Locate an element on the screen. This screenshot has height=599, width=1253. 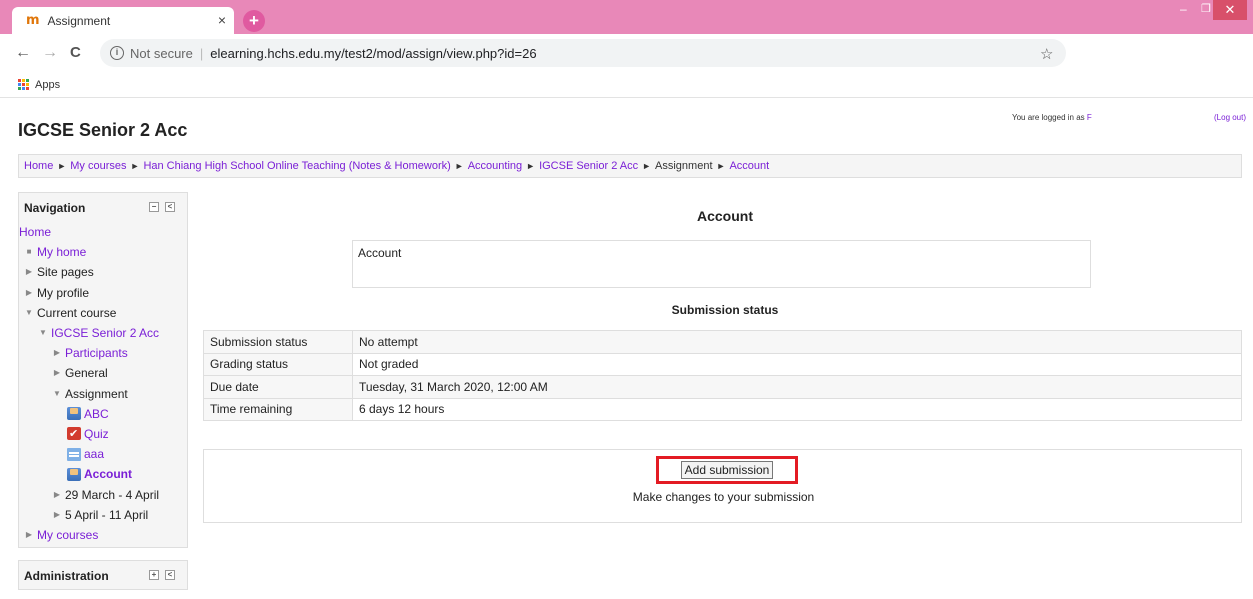
row-key: Time remaining is located at coordinates (278, 409).